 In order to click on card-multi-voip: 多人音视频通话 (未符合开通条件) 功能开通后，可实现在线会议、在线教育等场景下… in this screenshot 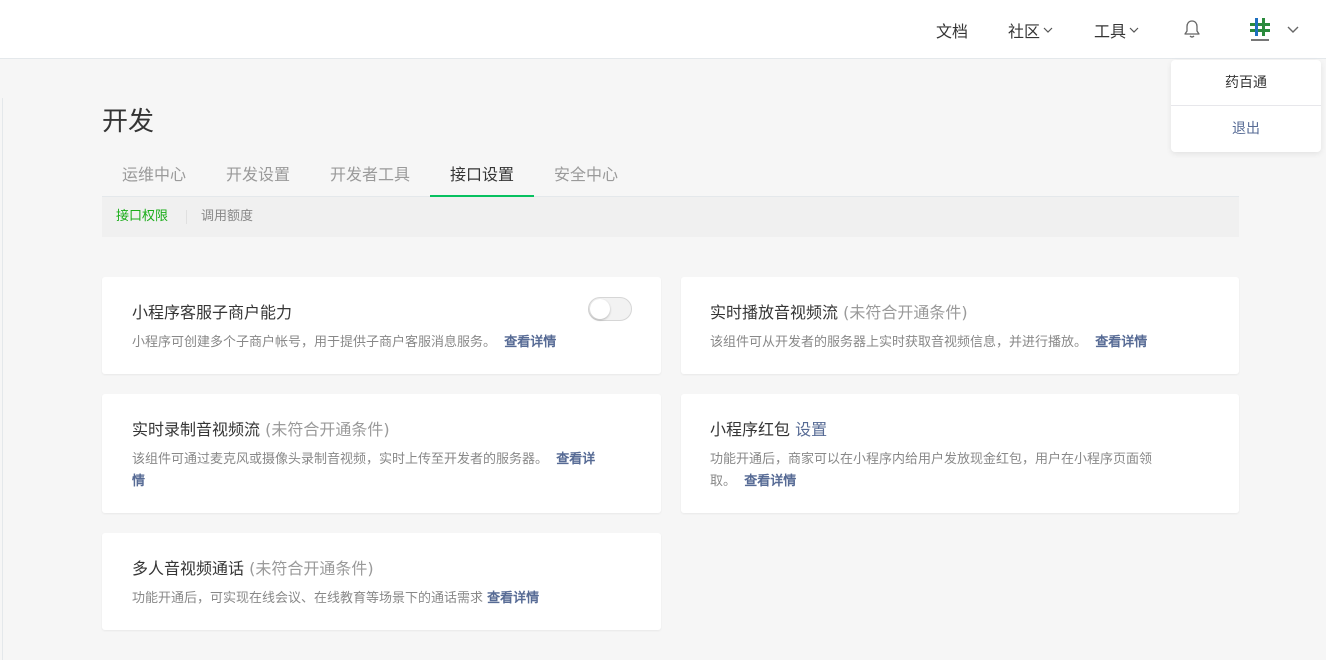, I will do `click(381, 581)`.